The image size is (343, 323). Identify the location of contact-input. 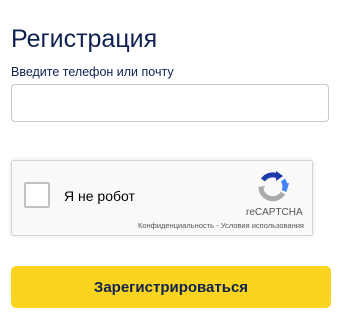
(170, 103).